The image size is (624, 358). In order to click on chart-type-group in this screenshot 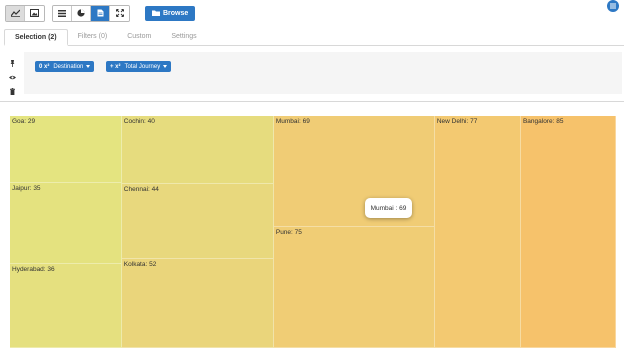, I will do `click(91, 13)`.